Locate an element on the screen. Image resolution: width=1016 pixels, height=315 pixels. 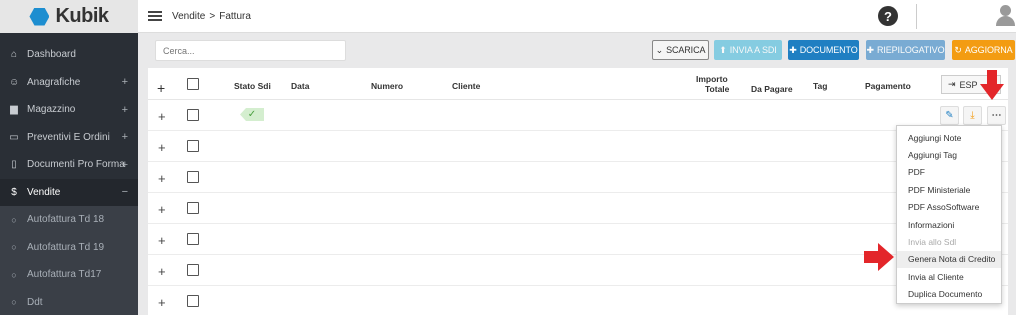
sidebar-item-dashboard: ⌂ Dashboard is located at coordinates (69, 55).